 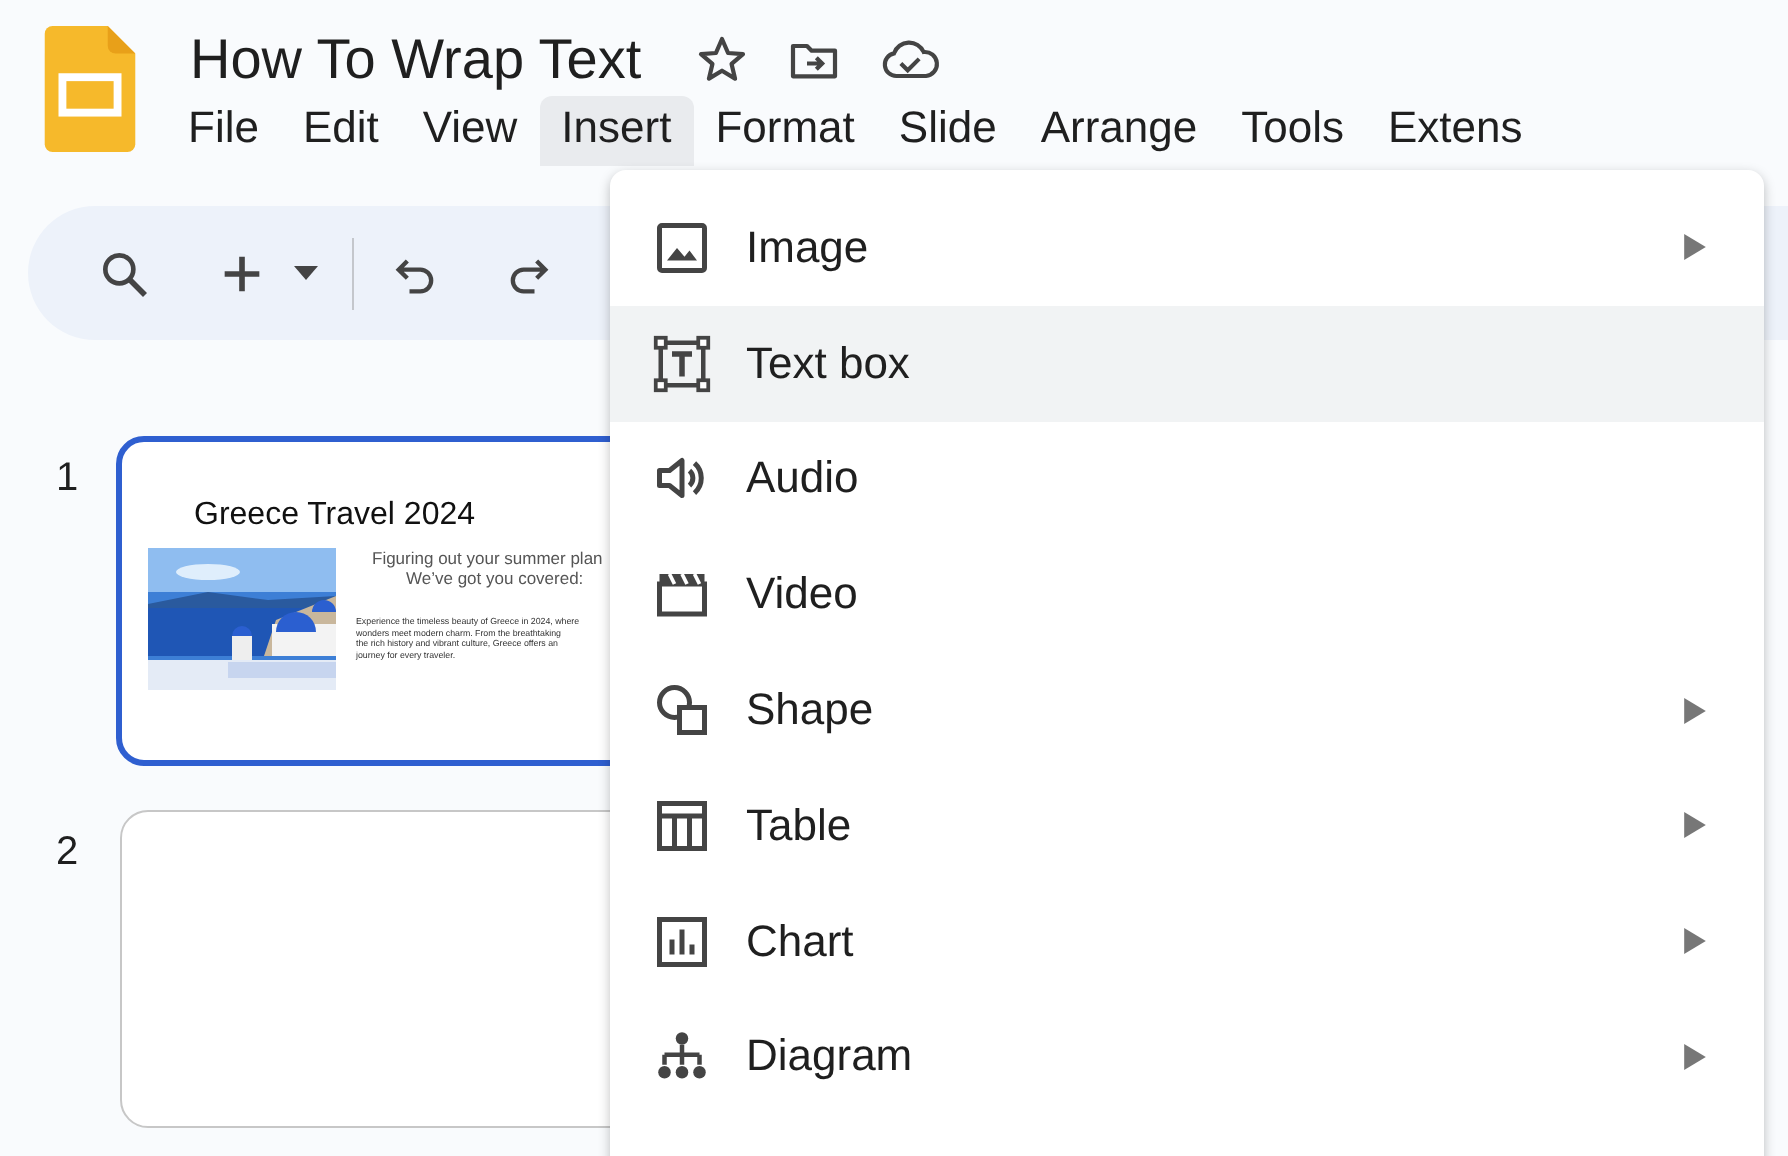 I want to click on slide-subtitle: We’ve got you covered:, so click(x=495, y=578).